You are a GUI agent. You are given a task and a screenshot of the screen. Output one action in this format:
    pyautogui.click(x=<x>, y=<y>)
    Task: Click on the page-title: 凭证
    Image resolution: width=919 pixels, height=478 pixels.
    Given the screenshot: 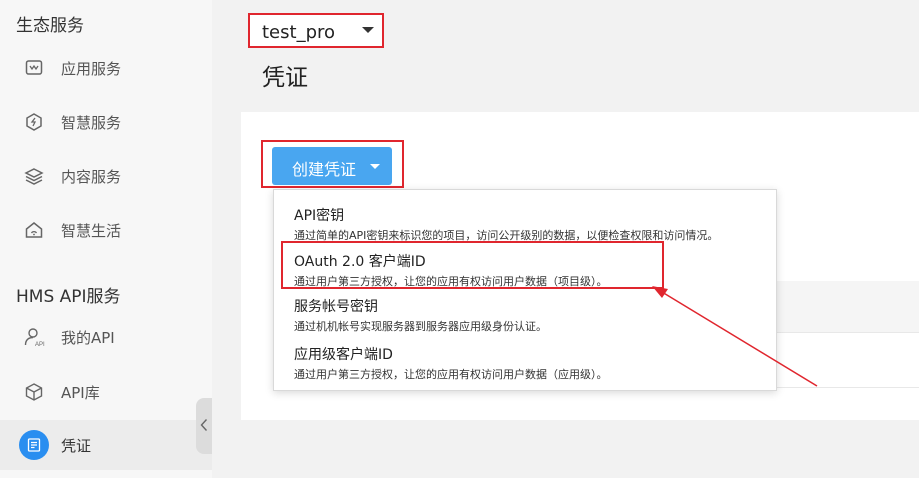 What is the action you would take?
    pyautogui.click(x=285, y=78)
    